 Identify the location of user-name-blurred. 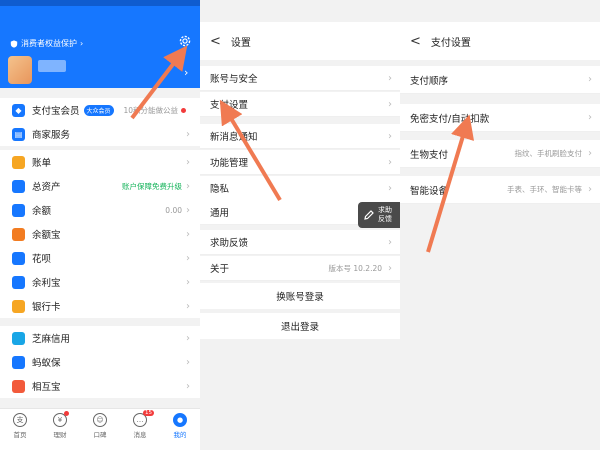
(52, 66).